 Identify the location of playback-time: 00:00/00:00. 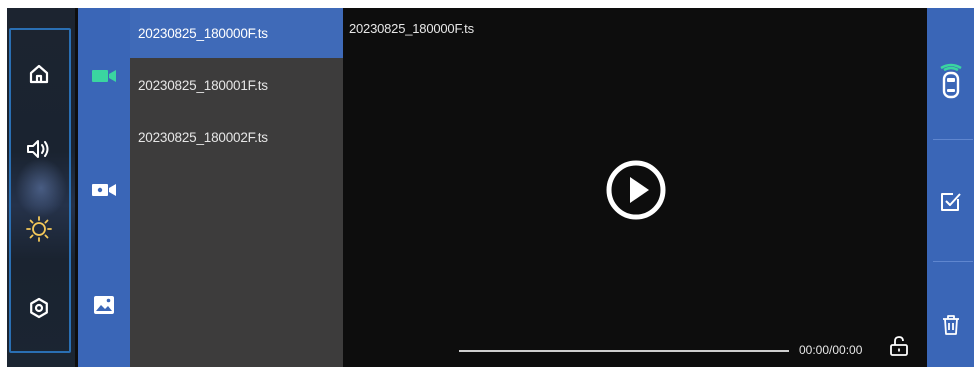
(831, 350).